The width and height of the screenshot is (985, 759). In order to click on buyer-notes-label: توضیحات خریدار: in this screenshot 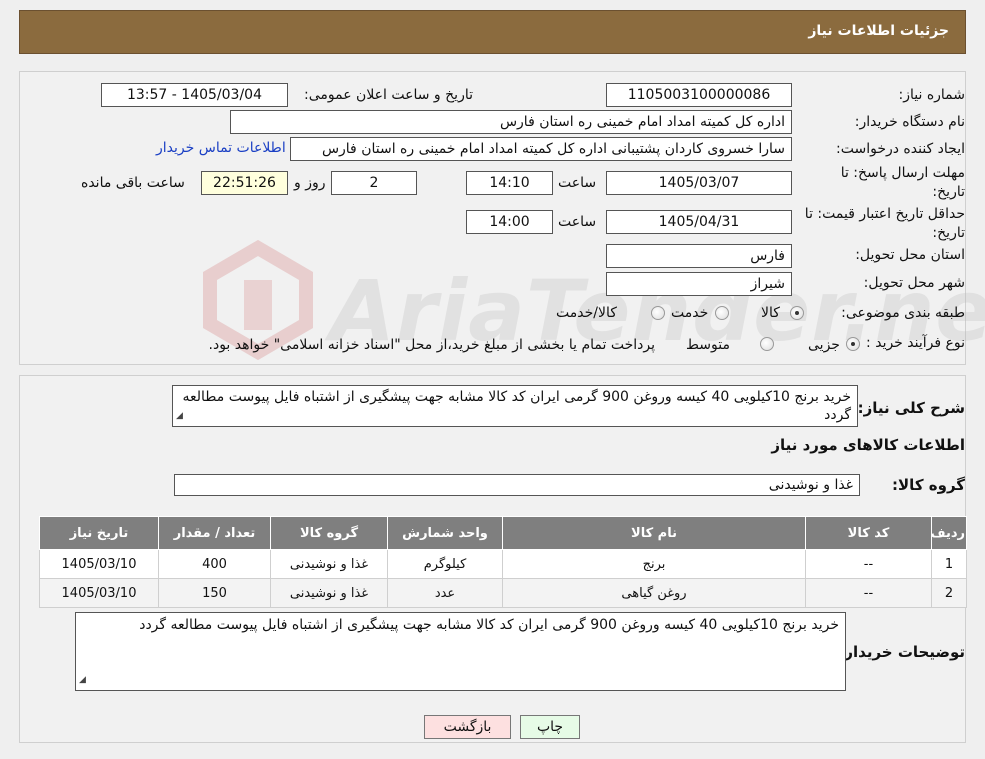, I will do `click(901, 652)`.